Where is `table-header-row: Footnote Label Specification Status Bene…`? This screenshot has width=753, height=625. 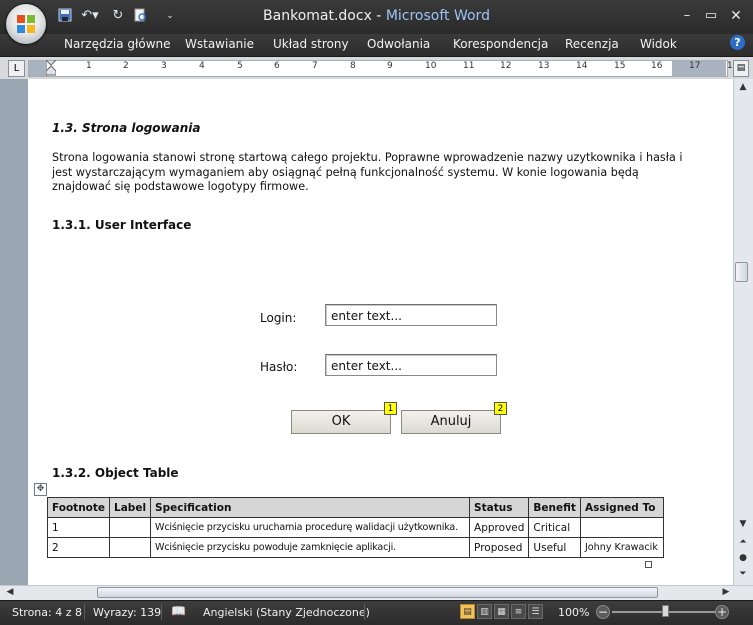
table-header-row: Footnote Label Specification Status Bene… is located at coordinates (355, 507).